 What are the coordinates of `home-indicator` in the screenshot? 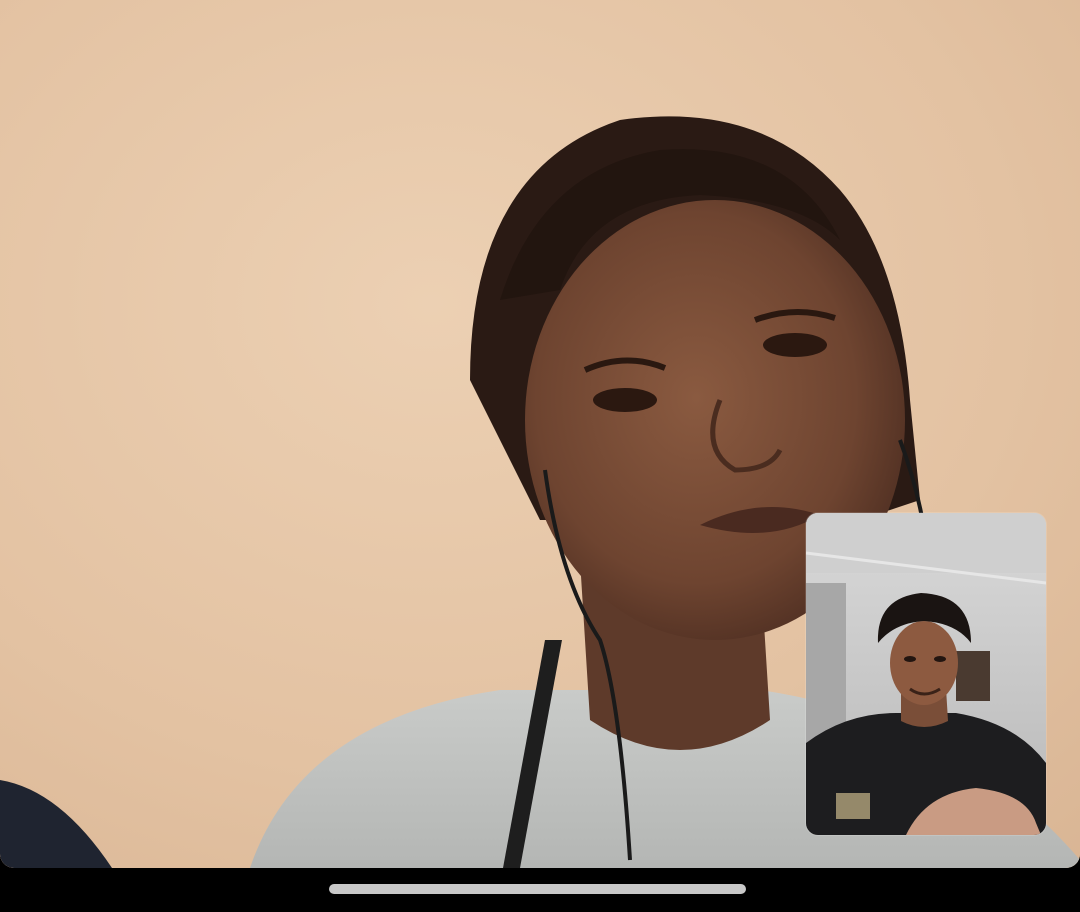 It's located at (537, 889).